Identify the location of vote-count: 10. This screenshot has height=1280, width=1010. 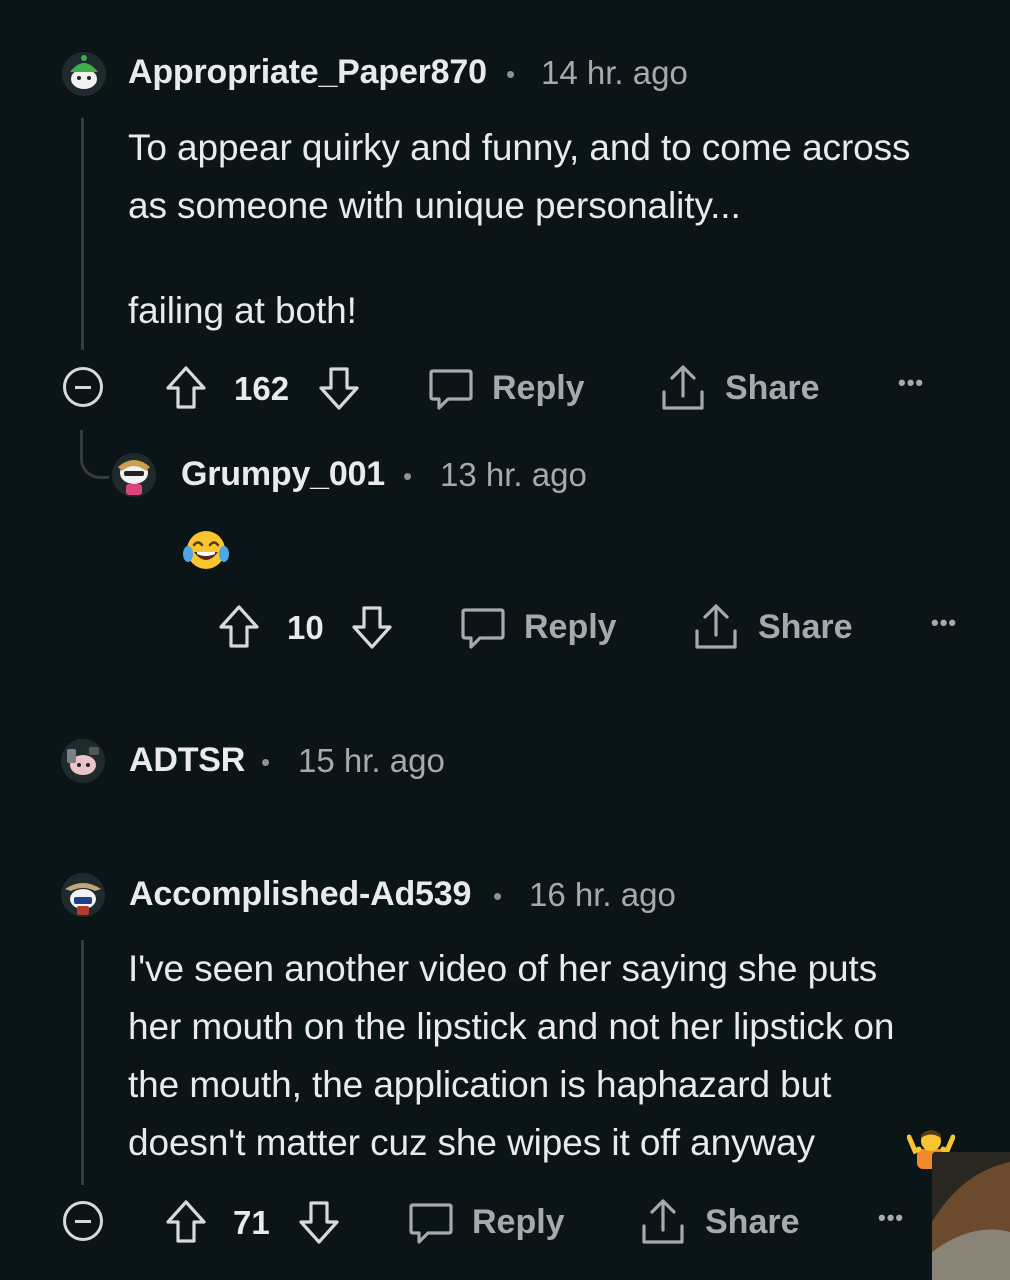
(305, 627).